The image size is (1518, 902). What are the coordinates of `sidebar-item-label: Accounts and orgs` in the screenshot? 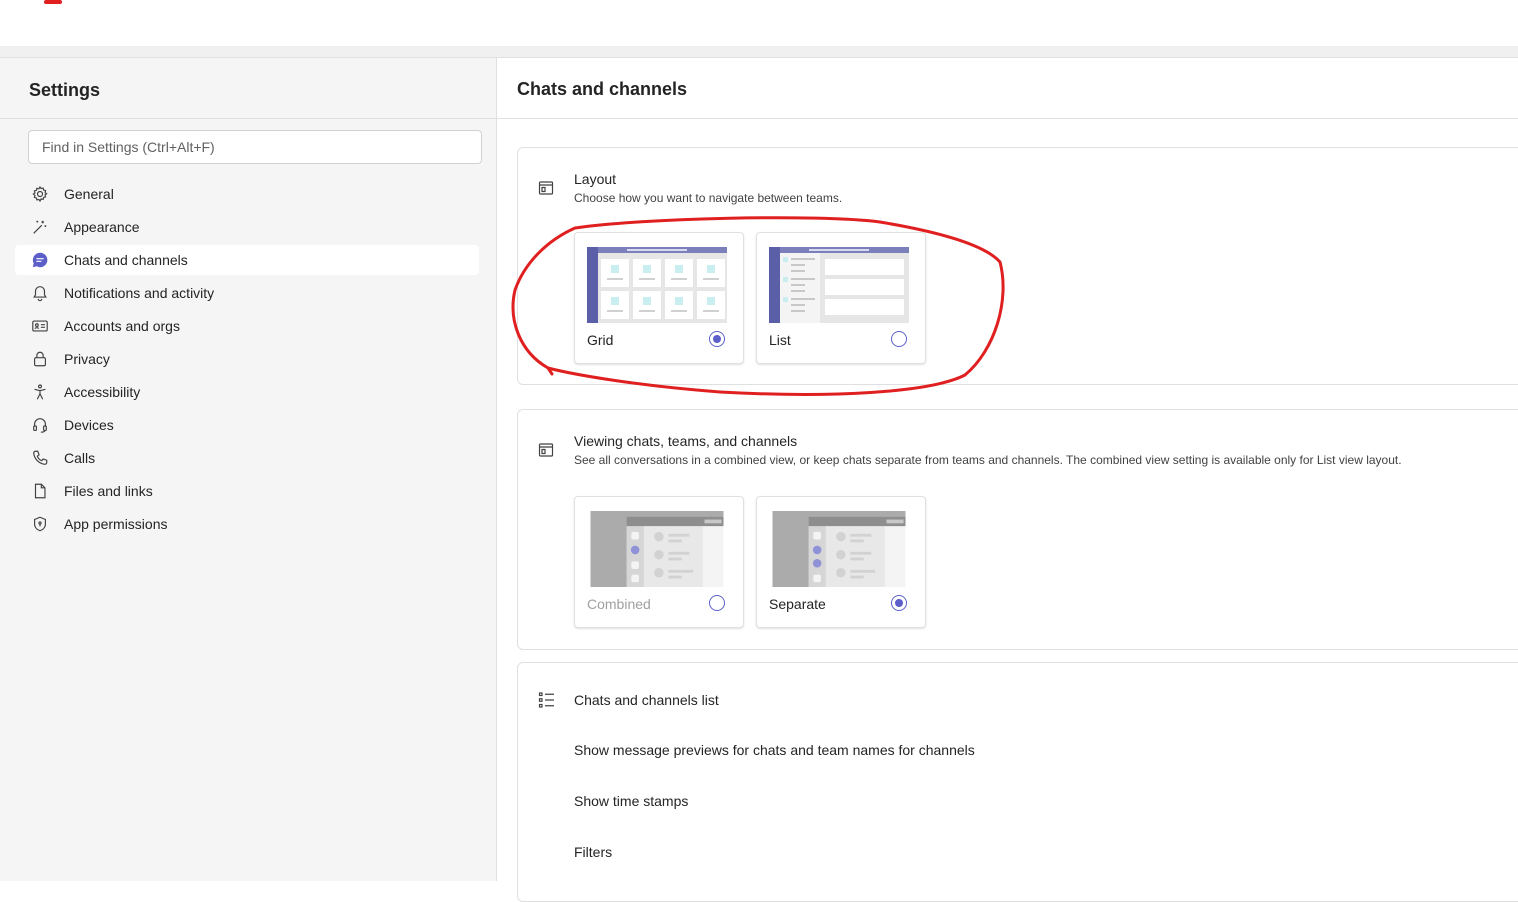 It's located at (122, 326).